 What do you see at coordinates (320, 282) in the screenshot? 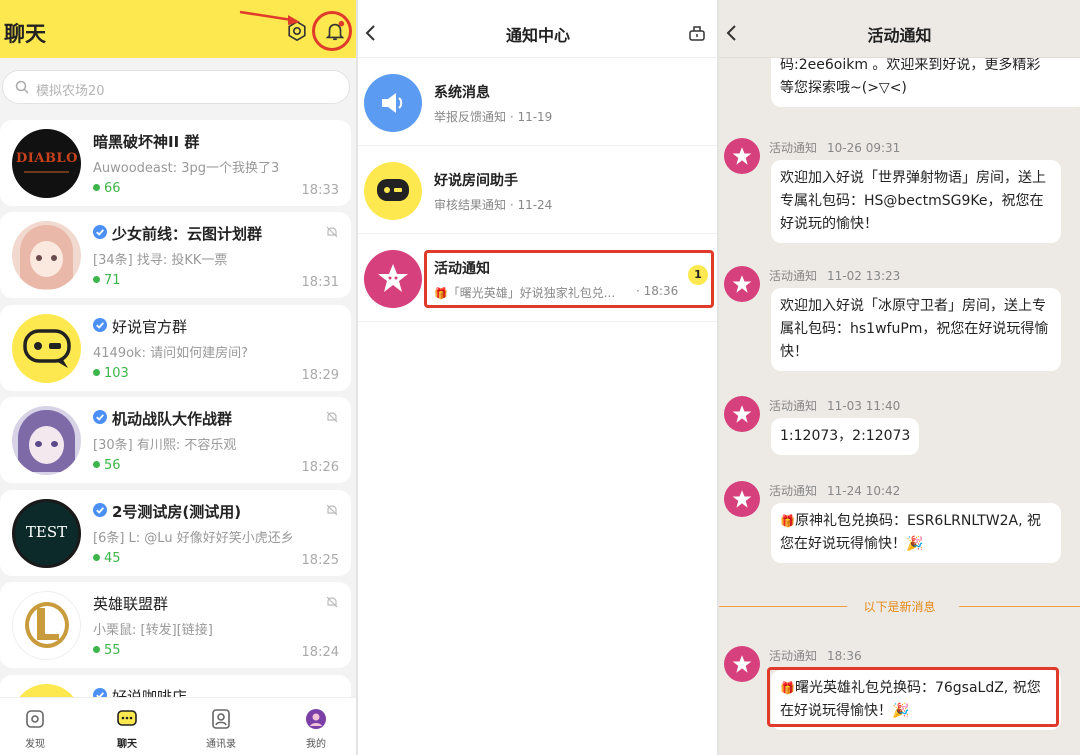
I see `chat-time: 18:31` at bounding box center [320, 282].